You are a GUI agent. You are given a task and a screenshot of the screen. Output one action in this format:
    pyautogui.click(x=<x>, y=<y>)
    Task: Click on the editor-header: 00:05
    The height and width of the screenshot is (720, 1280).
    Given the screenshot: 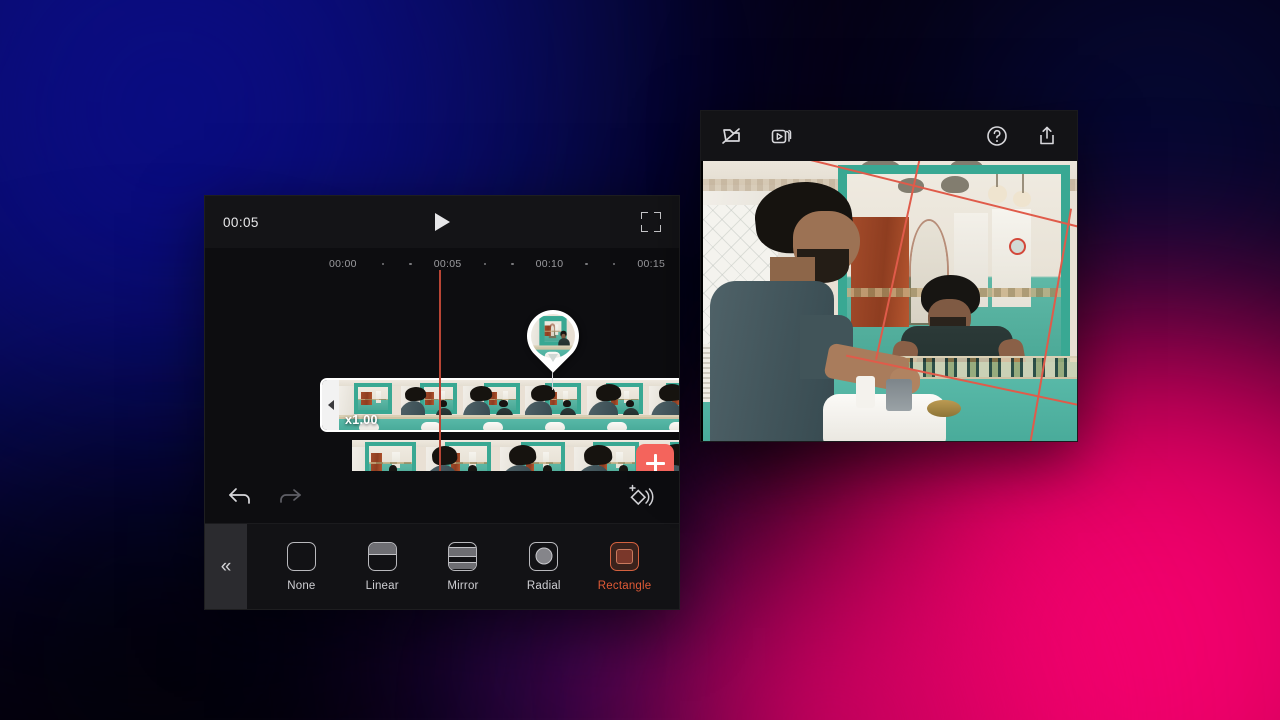 What is the action you would take?
    pyautogui.click(x=442, y=222)
    